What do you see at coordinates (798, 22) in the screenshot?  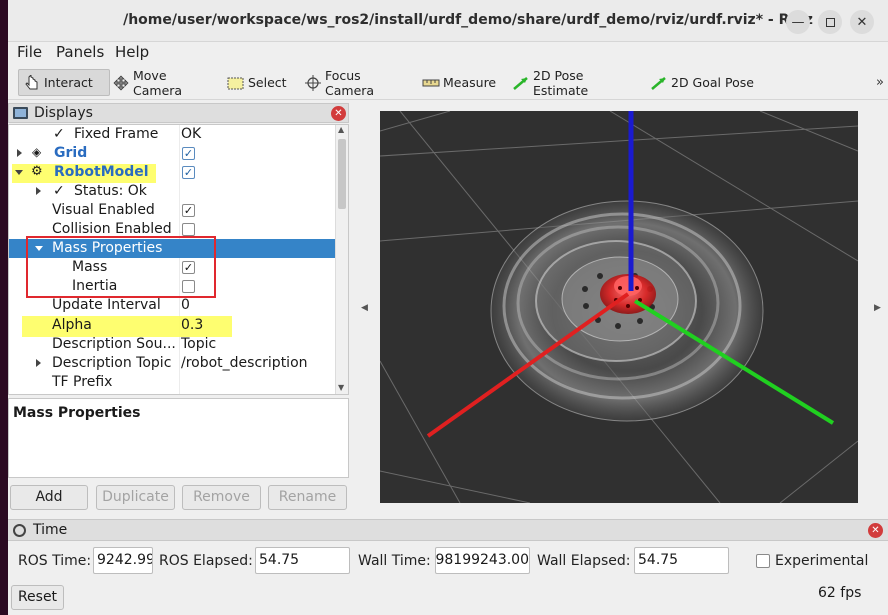 I see `minimize-button: —` at bounding box center [798, 22].